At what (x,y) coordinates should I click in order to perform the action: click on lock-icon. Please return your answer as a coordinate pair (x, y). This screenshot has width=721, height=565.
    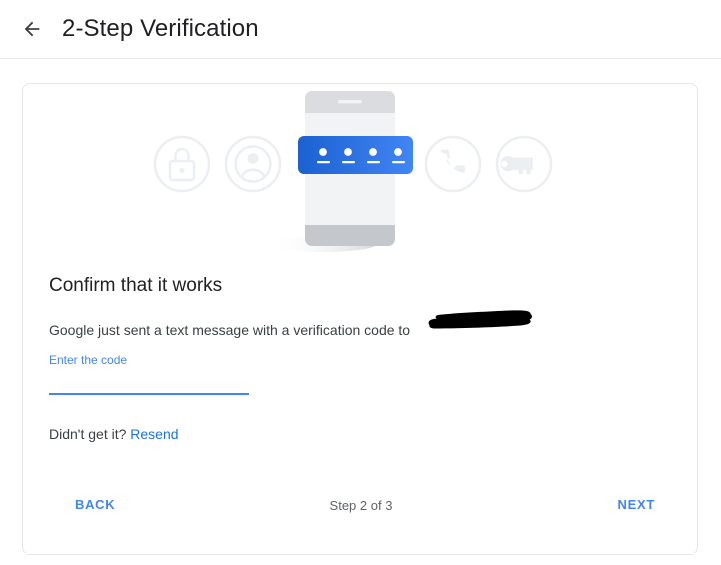
    Looking at the image, I should click on (182, 164).